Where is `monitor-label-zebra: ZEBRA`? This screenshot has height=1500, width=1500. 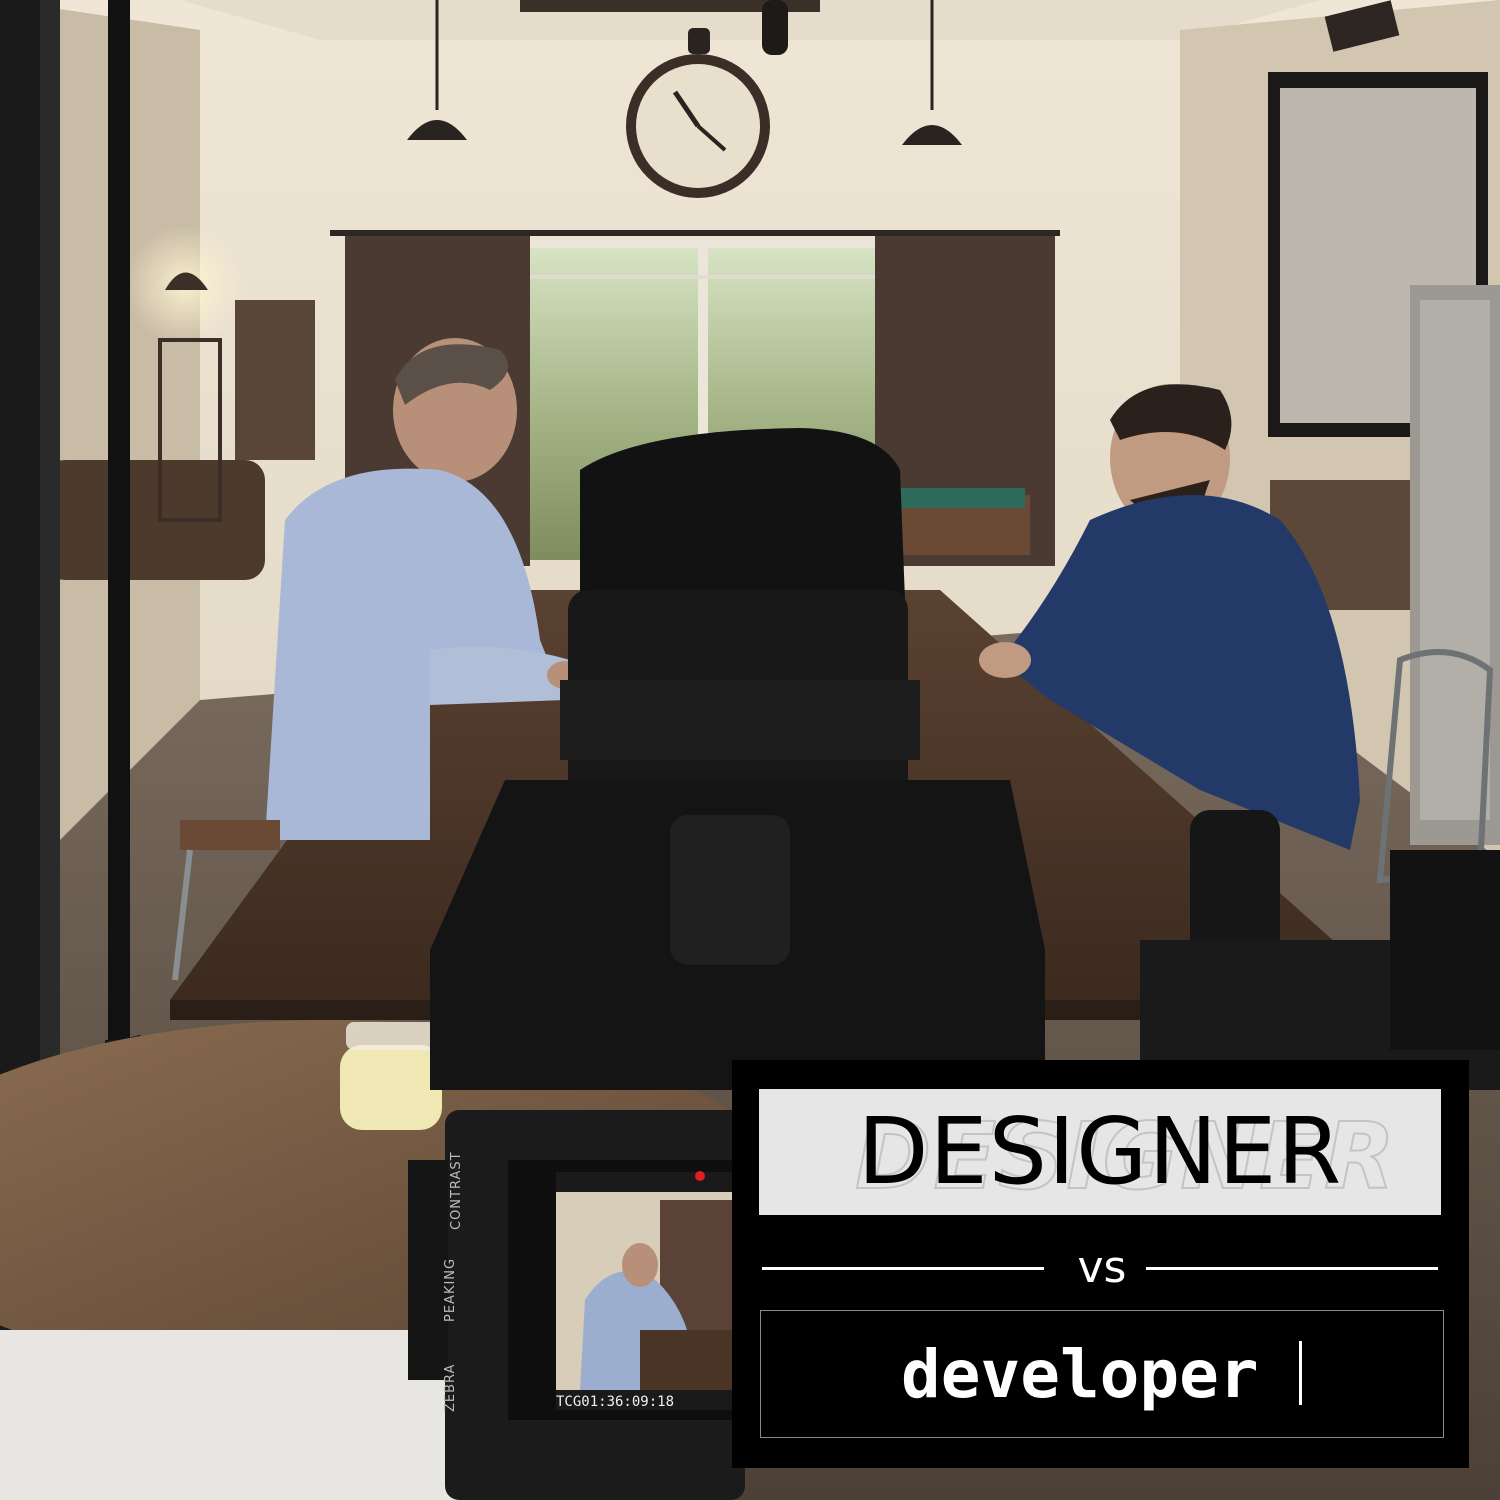
monitor-label-zebra: ZEBRA is located at coordinates (450, 1387).